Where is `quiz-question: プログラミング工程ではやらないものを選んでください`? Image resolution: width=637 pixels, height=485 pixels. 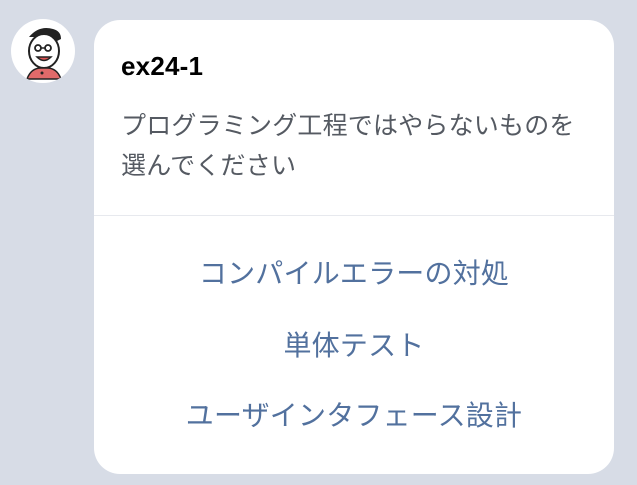 quiz-question: プログラミング工程ではやらないものを選んでください is located at coordinates (348, 145).